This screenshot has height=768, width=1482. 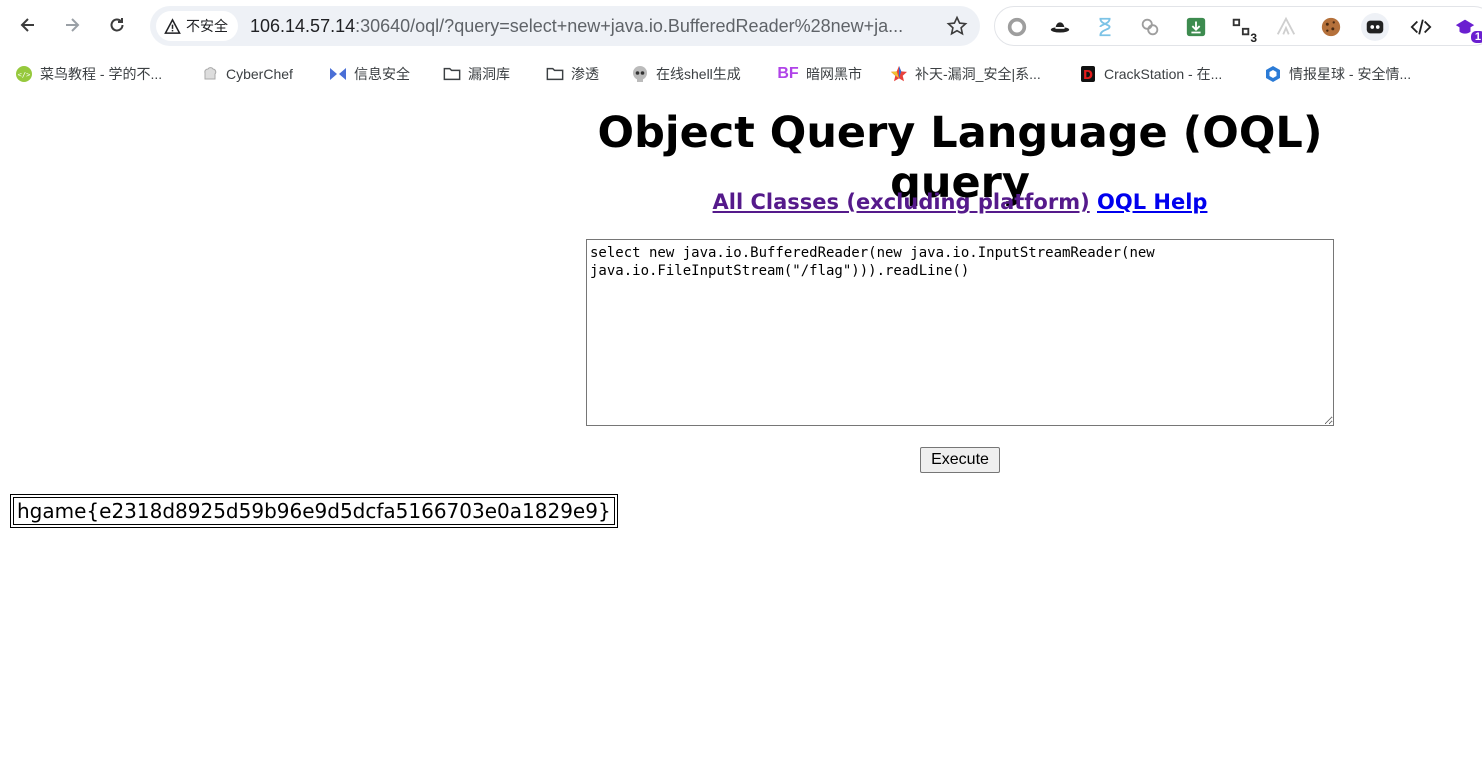 I want to click on extension-cookie-icon, so click(x=1331, y=27).